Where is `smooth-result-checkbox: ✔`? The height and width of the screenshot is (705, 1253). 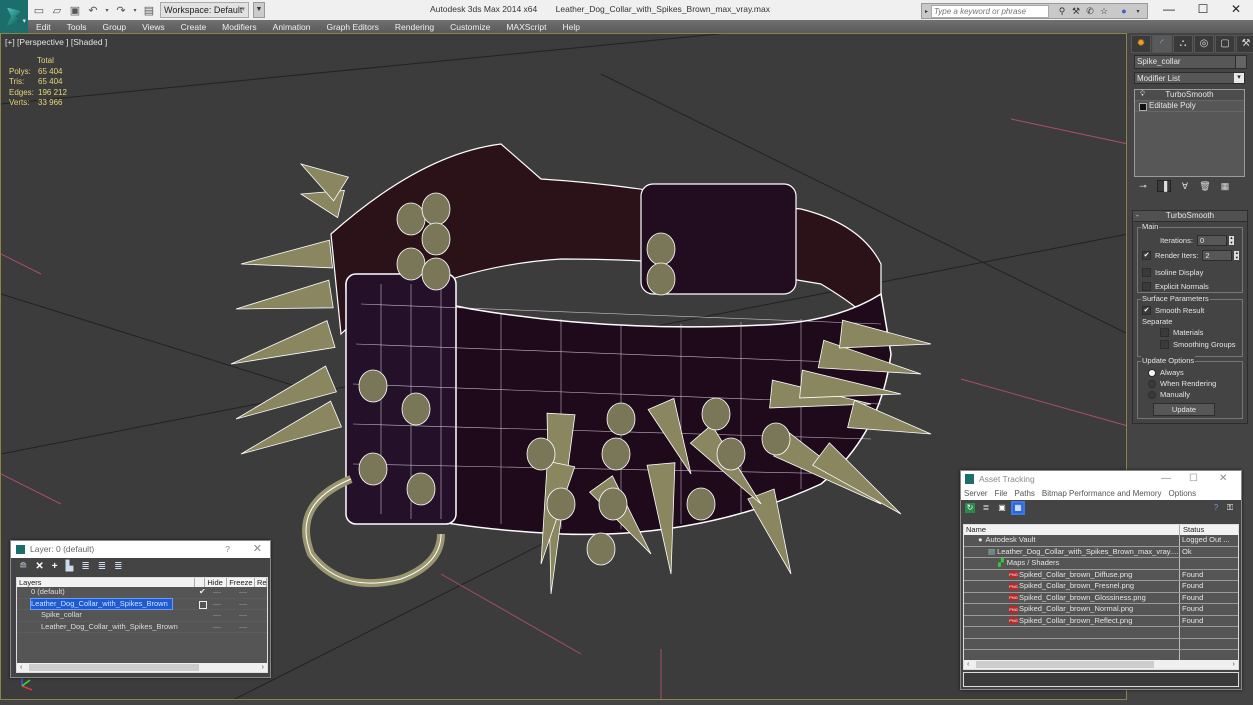 smooth-result-checkbox: ✔ is located at coordinates (1146, 310).